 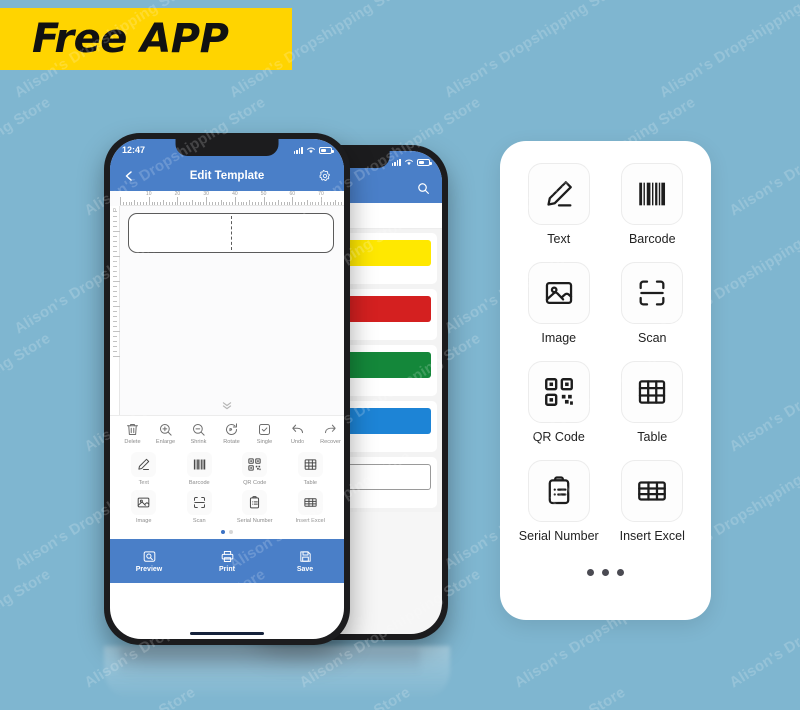 I want to click on toolbar-action-delete: Delete, so click(x=132, y=433).